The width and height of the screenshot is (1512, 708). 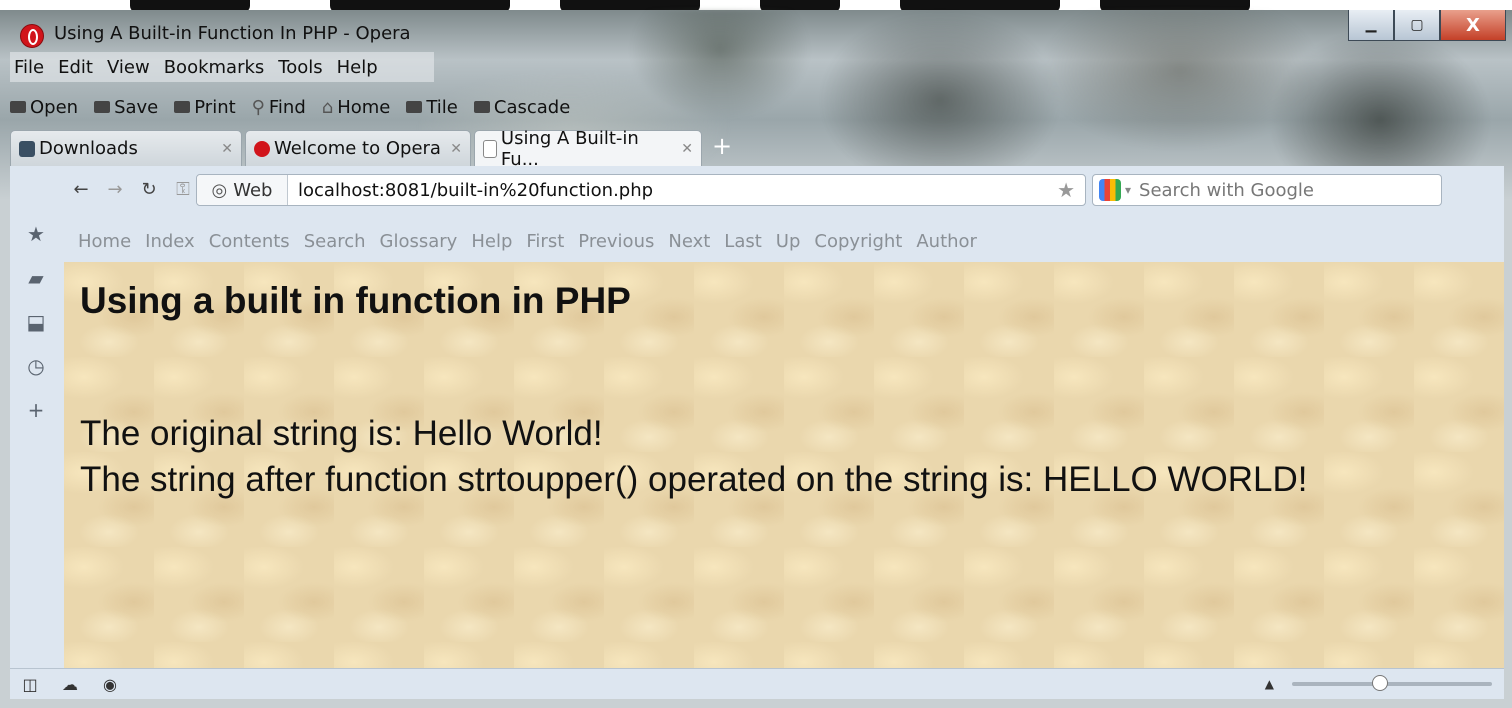 I want to click on save-label: Save, so click(x=136, y=107).